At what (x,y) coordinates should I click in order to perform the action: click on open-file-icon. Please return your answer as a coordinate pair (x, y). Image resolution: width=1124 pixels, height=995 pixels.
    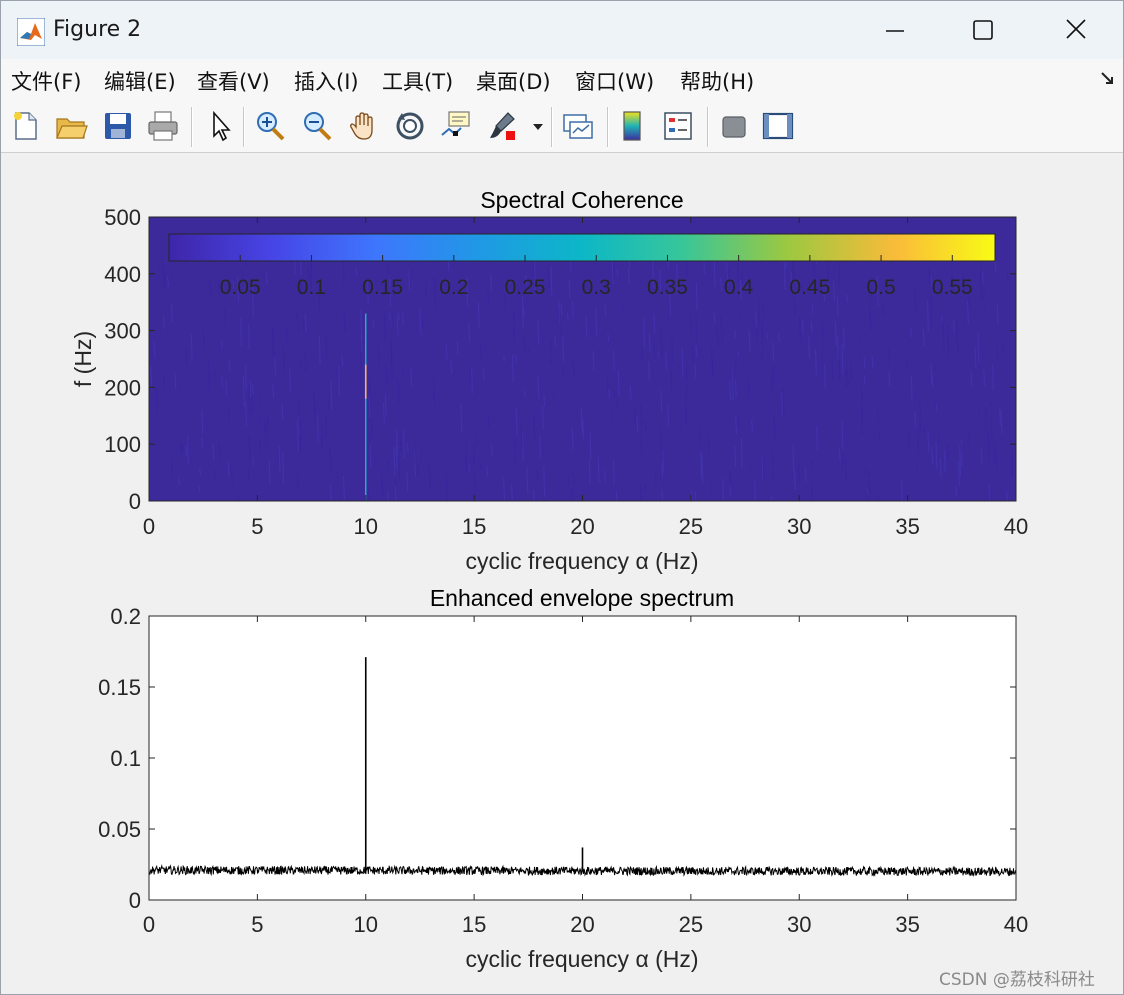
    Looking at the image, I should click on (71, 126).